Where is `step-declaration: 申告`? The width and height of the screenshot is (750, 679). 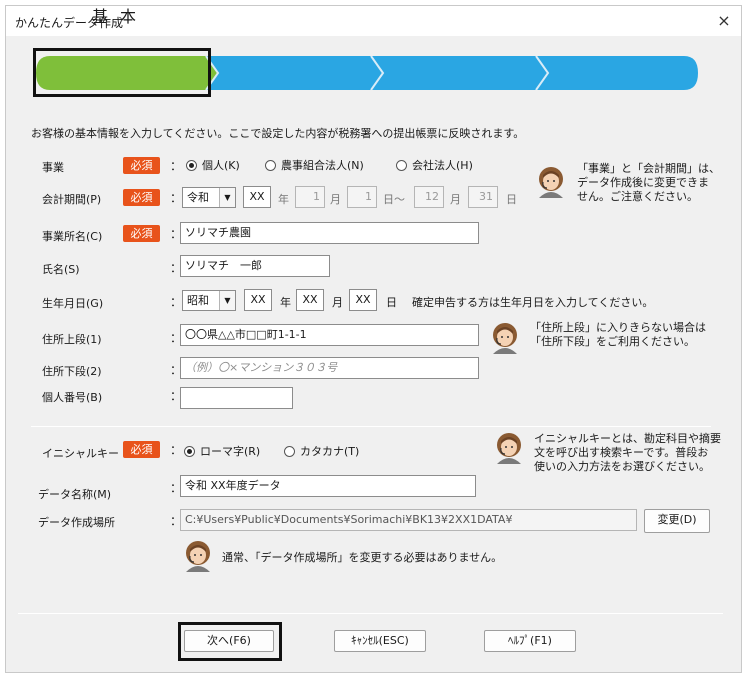 step-declaration: 申告 is located at coordinates (297, 16).